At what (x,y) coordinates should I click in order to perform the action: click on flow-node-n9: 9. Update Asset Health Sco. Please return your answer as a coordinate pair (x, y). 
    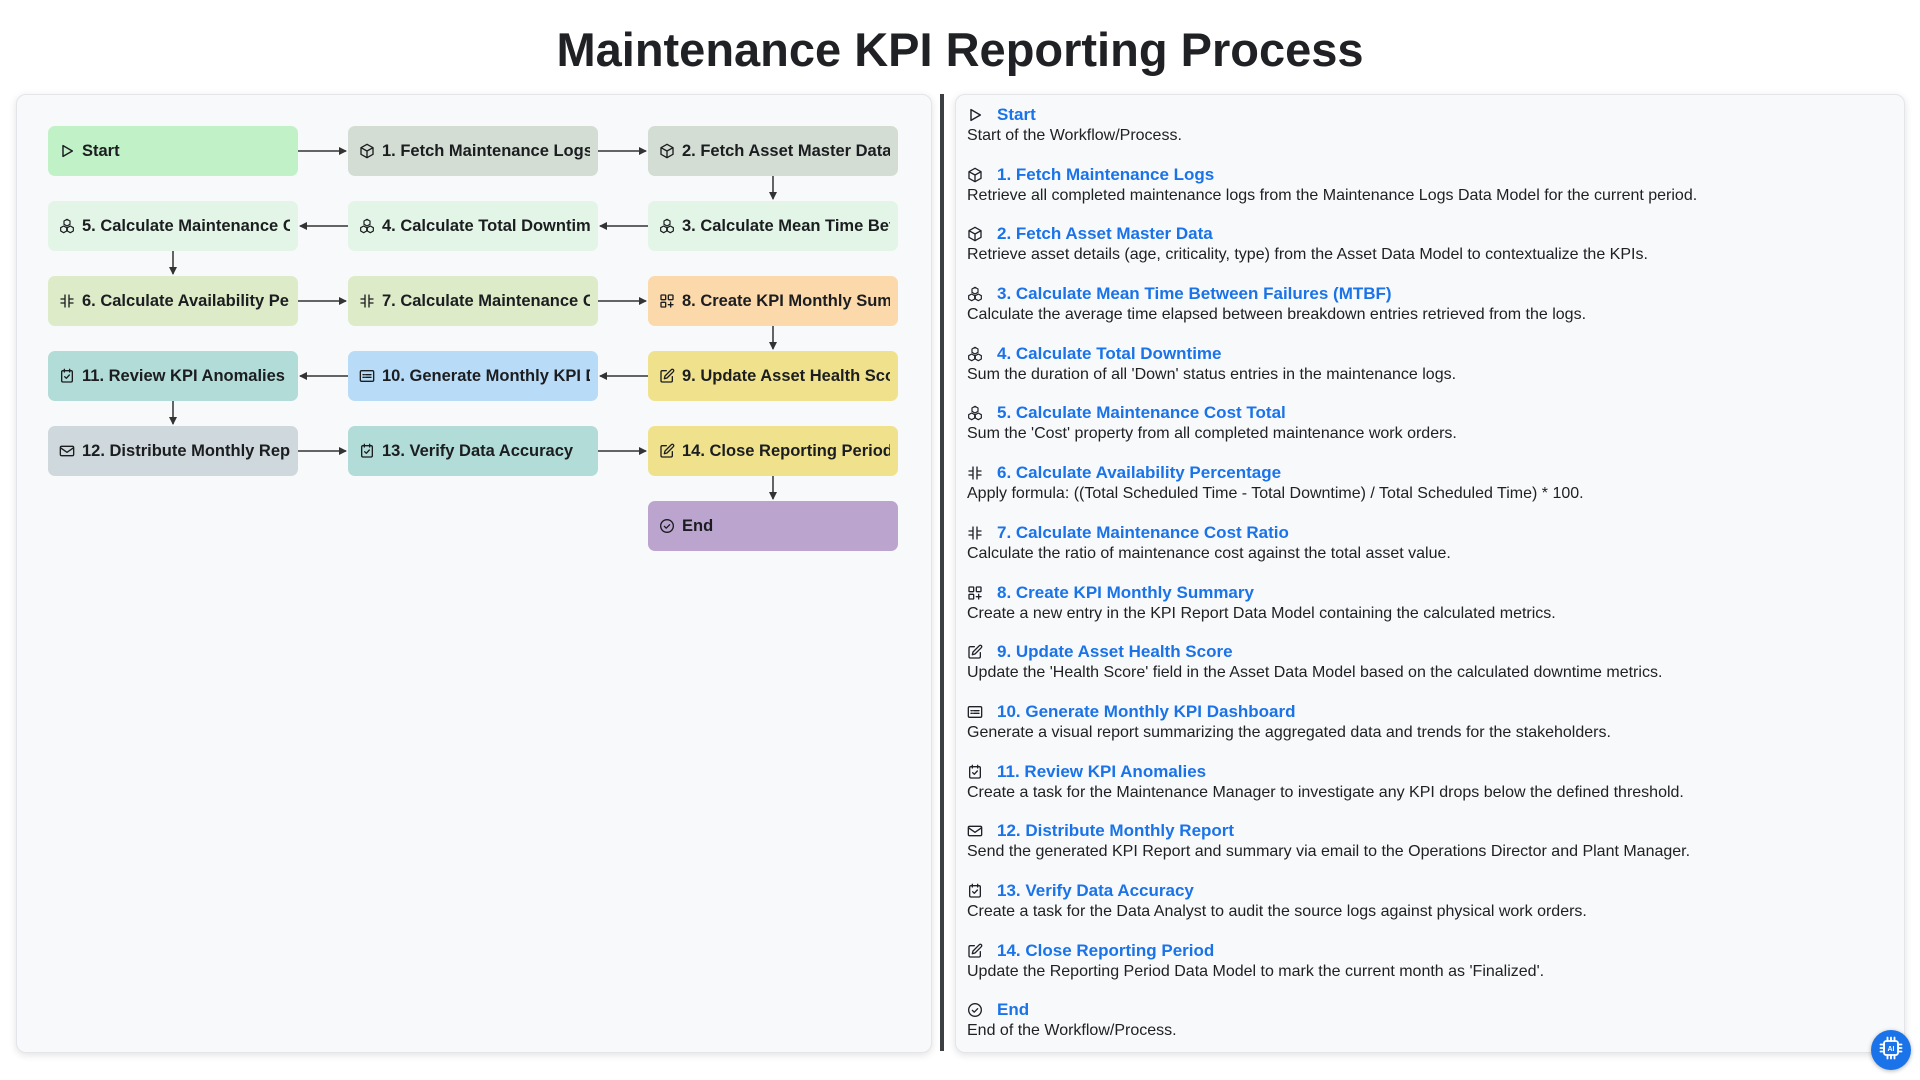
    Looking at the image, I should click on (773, 376).